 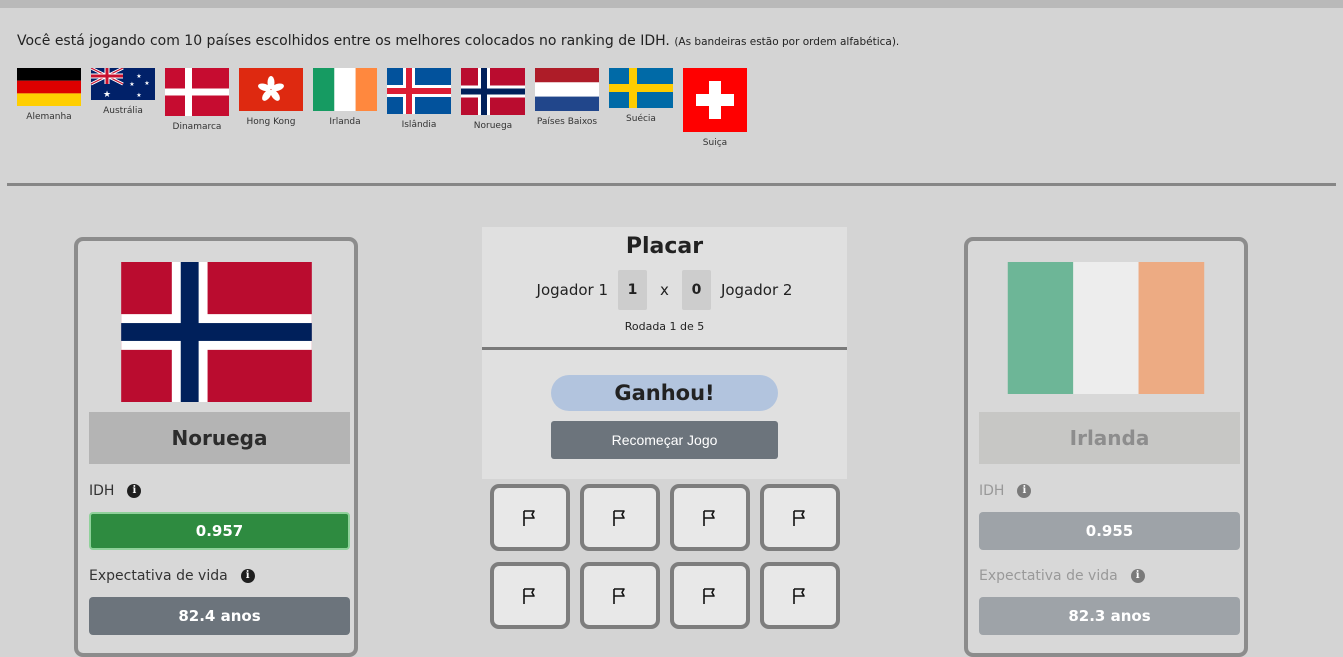 I want to click on flag-item-alemanha: Alemanha, so click(x=49, y=95).